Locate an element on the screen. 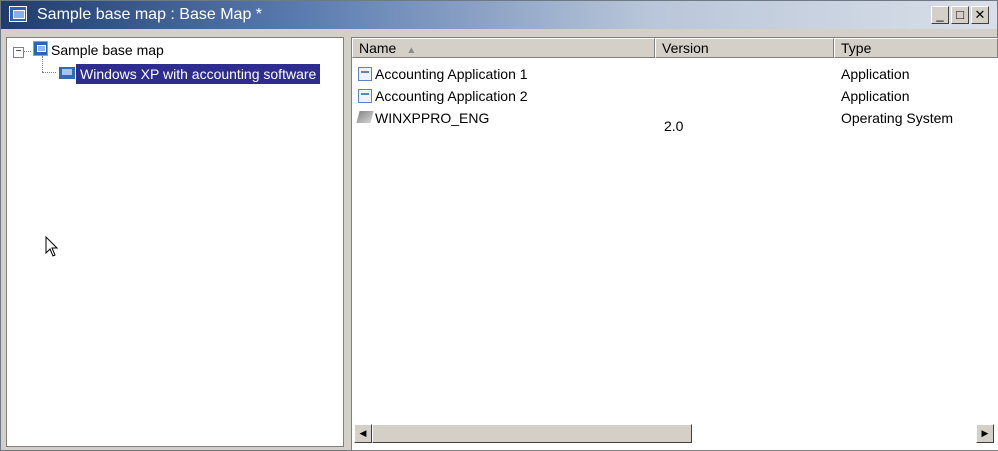 The width and height of the screenshot is (998, 451). tree-item-windows-xp: Windows XP with accounting software is located at coordinates (198, 74).